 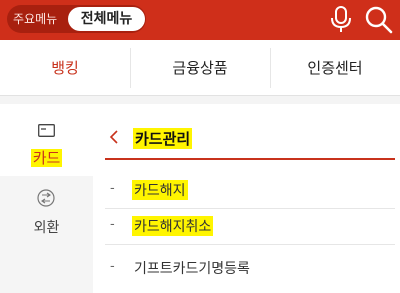 I want to click on list-item-label: 카드해지, so click(x=160, y=190).